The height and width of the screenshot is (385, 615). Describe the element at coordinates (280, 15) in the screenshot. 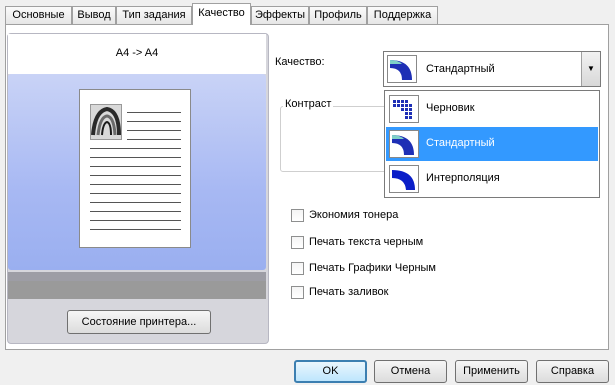

I see `tab-effects: Эффекты` at that location.